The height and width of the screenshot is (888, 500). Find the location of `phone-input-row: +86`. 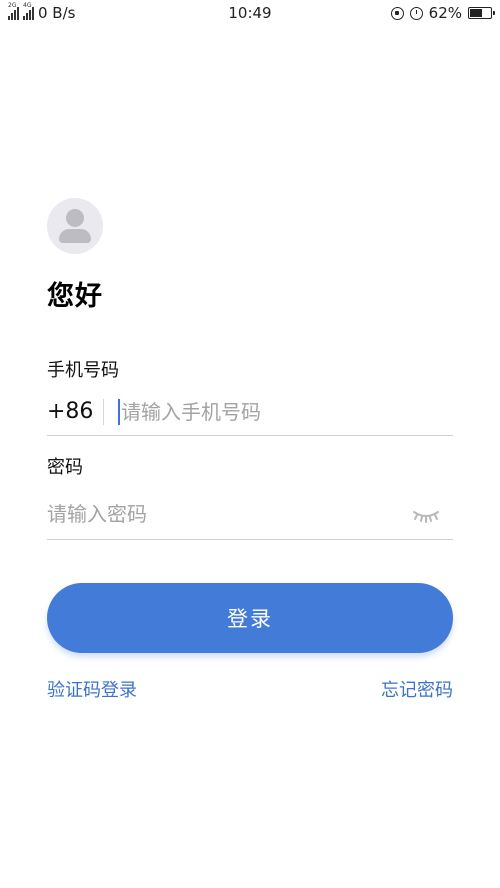

phone-input-row: +86 is located at coordinates (250, 412).